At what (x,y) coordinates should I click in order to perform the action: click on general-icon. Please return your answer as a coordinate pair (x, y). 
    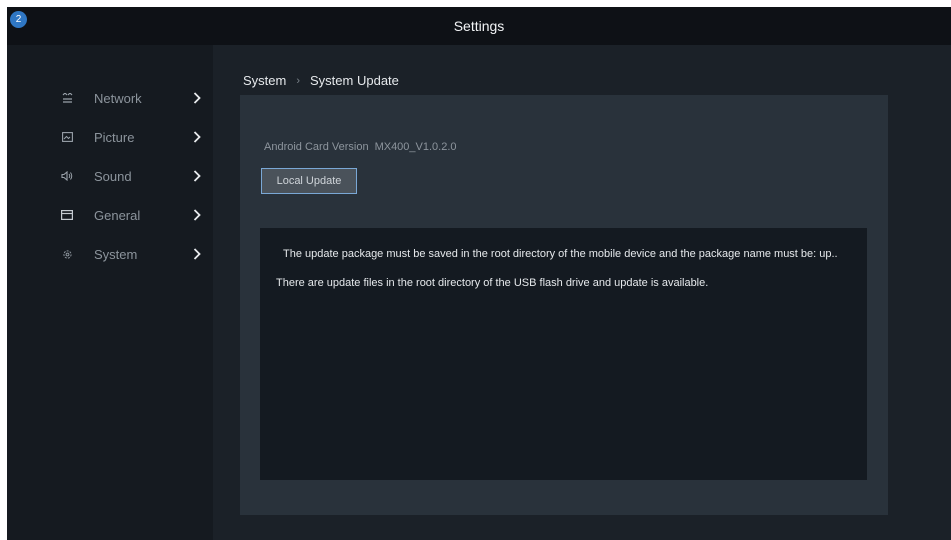
    Looking at the image, I should click on (67, 215).